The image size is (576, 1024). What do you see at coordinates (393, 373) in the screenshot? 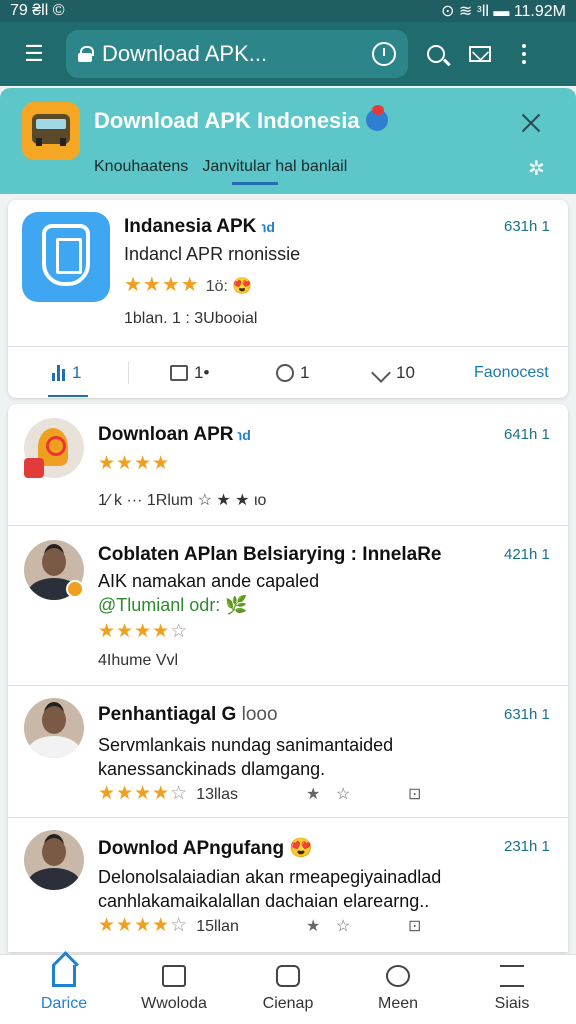
I see `like-button: 10` at bounding box center [393, 373].